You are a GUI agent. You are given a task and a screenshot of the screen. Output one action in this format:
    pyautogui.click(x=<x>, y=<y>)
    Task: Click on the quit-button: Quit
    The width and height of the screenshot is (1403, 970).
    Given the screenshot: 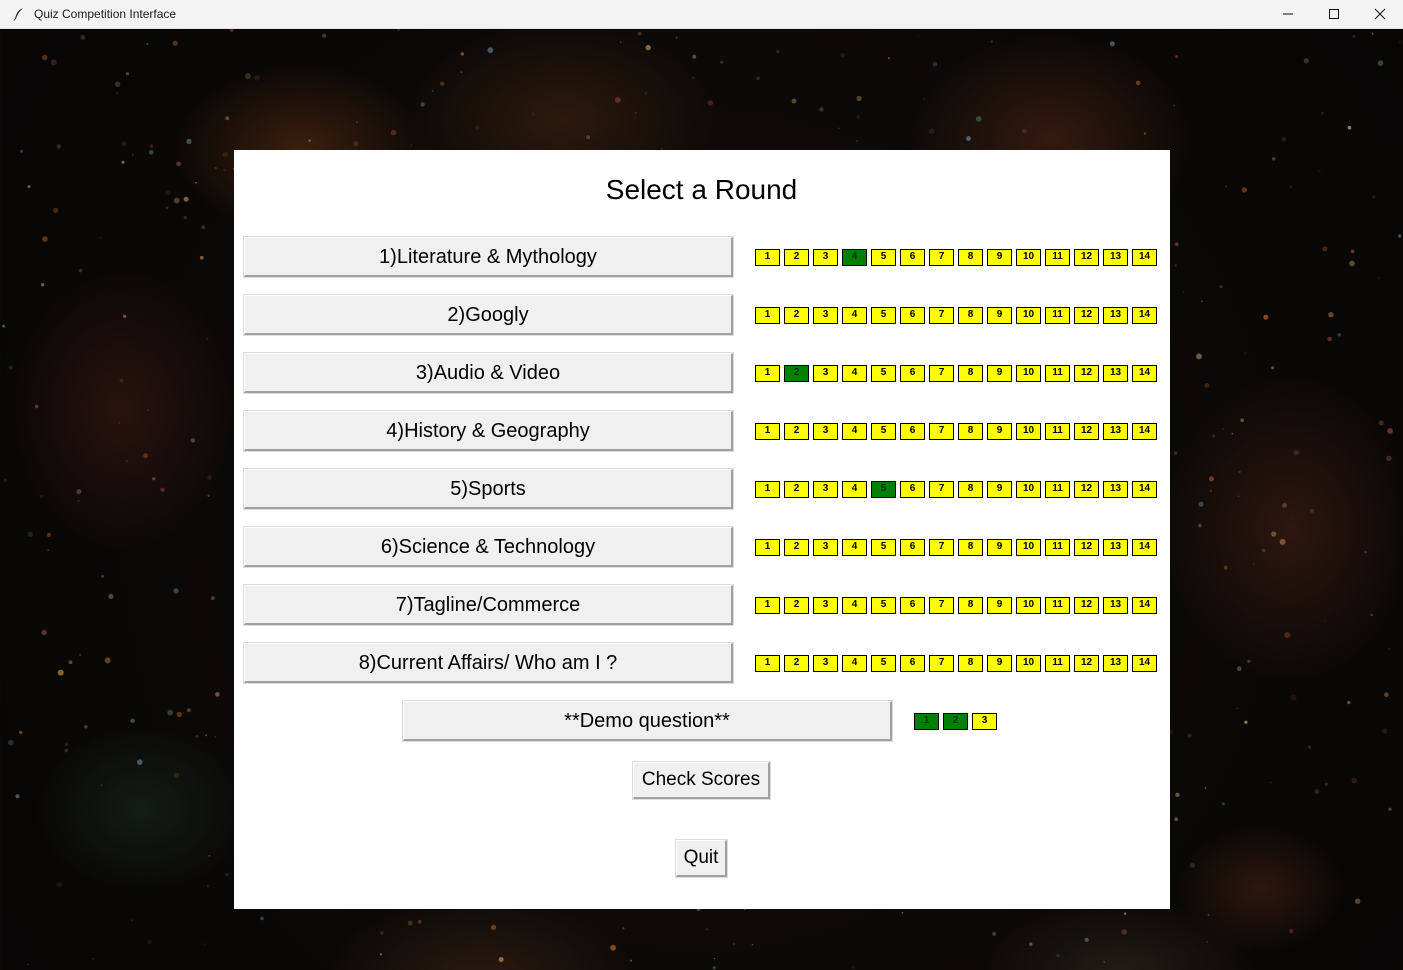 What is the action you would take?
    pyautogui.click(x=701, y=858)
    